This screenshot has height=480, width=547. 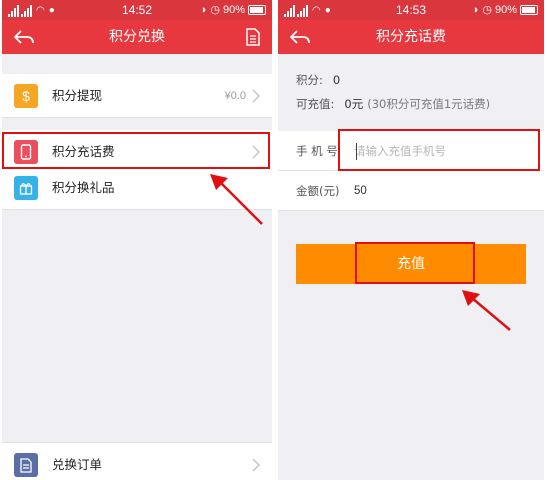 What do you see at coordinates (309, 80) in the screenshot?
I see `points-label: 积分:` at bounding box center [309, 80].